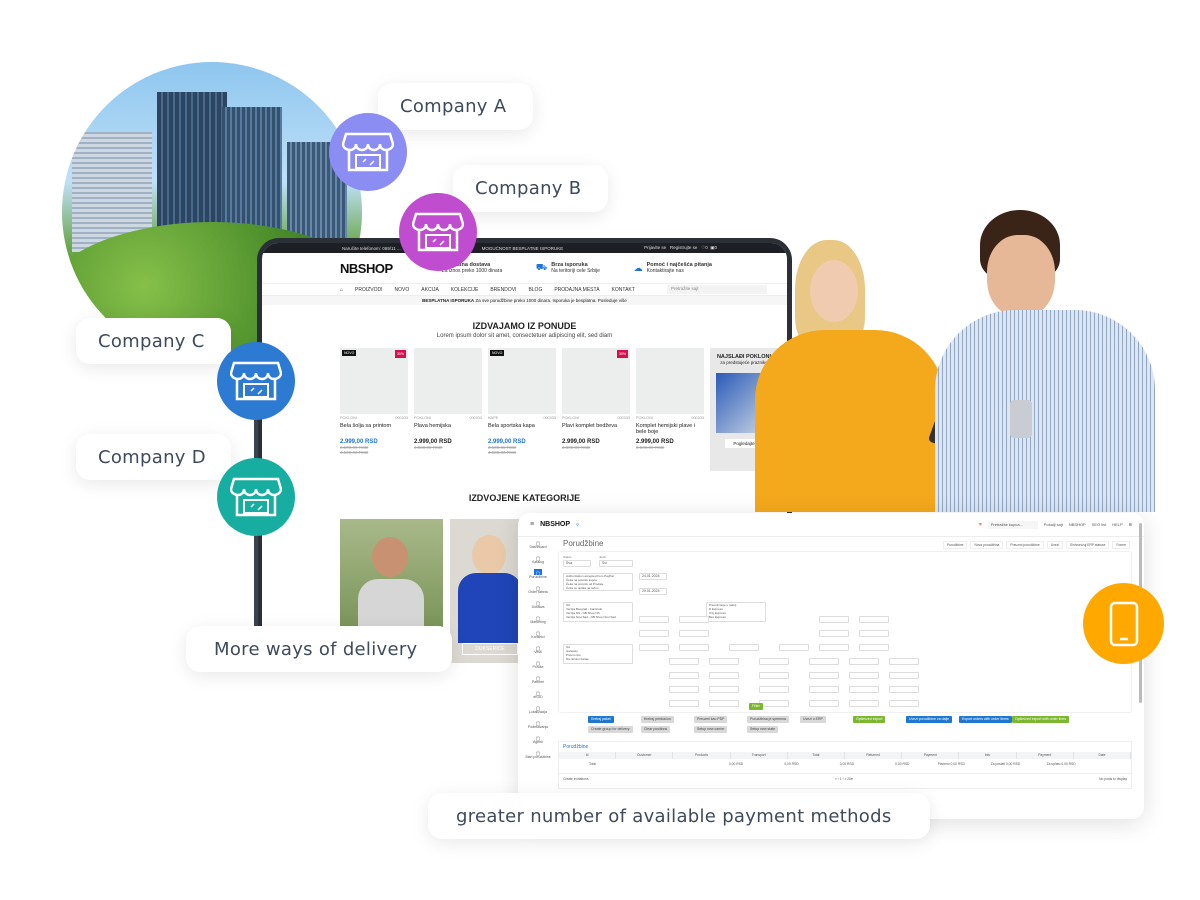 This screenshot has height=900, width=1200. Describe the element at coordinates (616, 563) in the screenshot. I see `language-select: Svi` at that location.